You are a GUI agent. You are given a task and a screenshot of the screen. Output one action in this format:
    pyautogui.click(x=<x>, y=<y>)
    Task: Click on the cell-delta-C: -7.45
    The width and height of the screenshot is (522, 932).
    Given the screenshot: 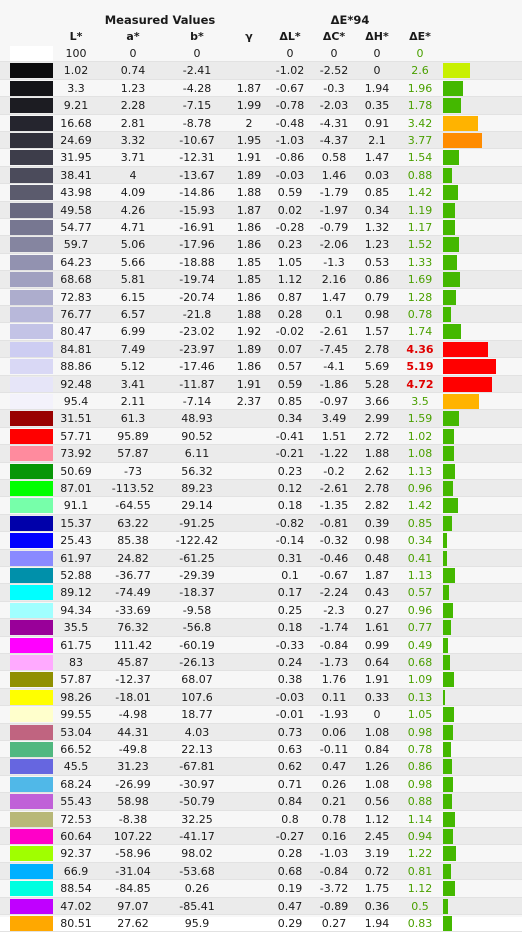 What is the action you would take?
    pyautogui.click(x=334, y=349)
    